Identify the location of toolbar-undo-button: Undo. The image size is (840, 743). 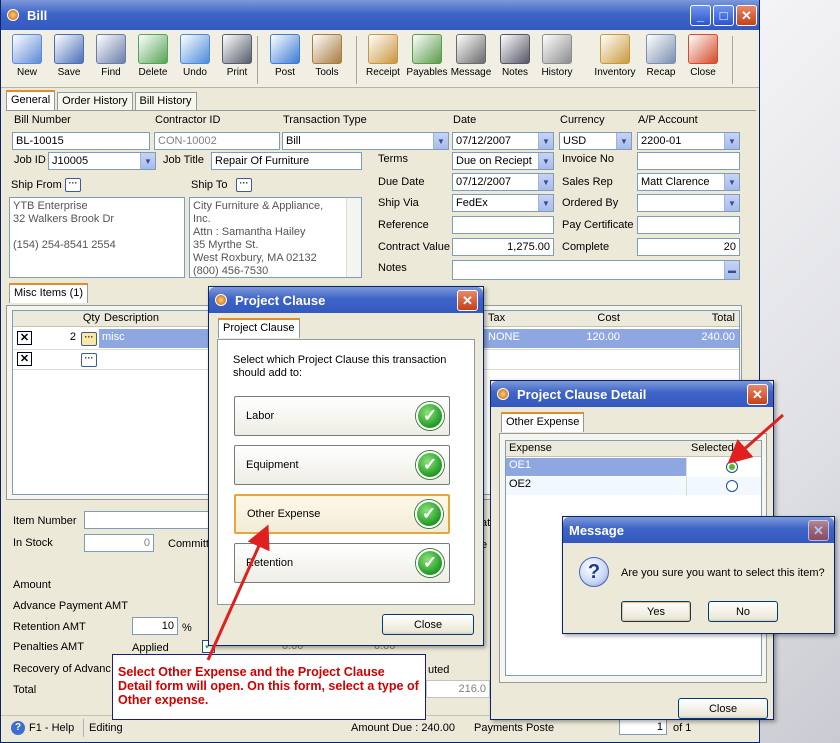
(195, 56).